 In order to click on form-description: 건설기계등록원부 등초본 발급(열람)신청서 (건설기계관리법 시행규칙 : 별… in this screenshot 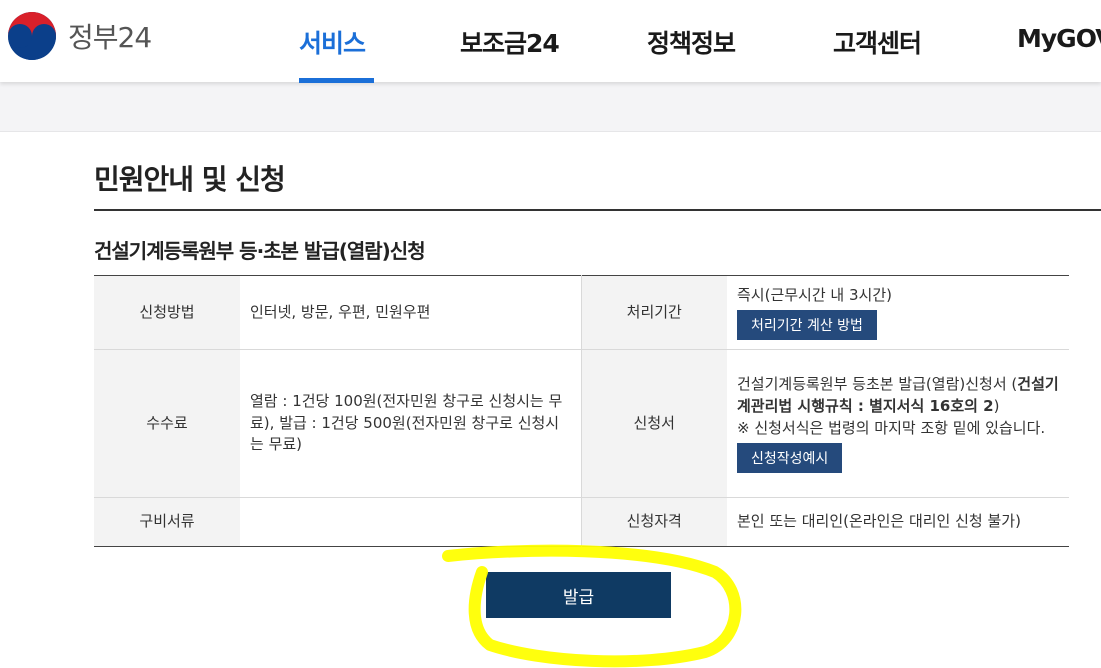, I will do `click(898, 396)`.